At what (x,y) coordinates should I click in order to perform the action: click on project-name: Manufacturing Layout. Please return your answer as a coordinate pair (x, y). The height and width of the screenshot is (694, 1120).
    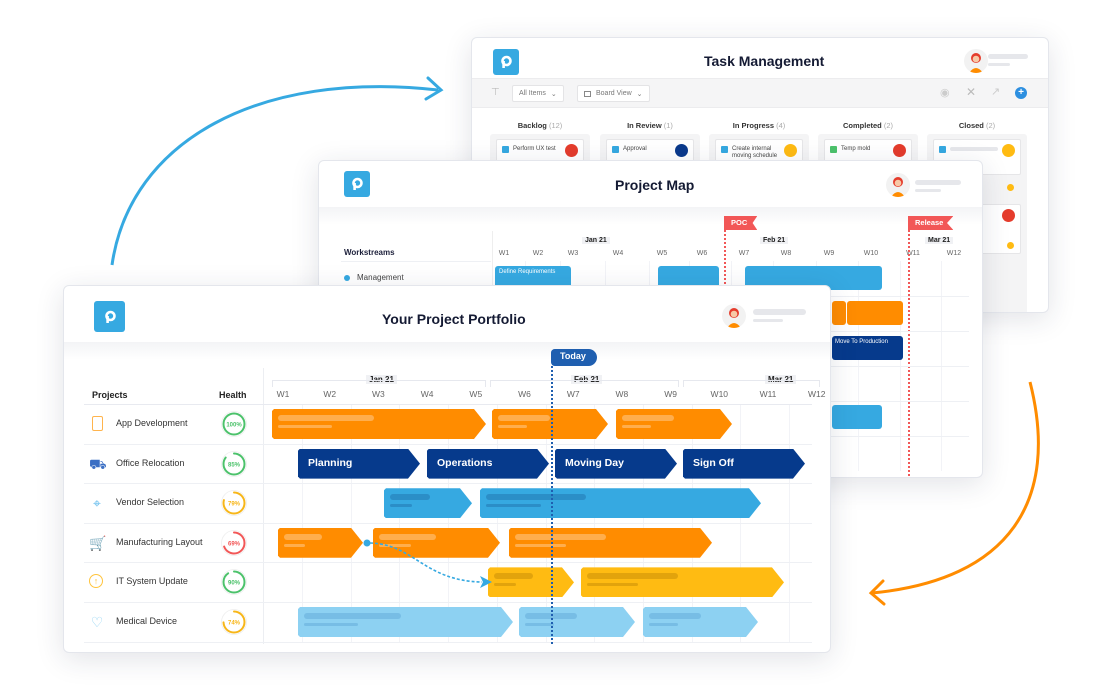
    Looking at the image, I should click on (159, 541).